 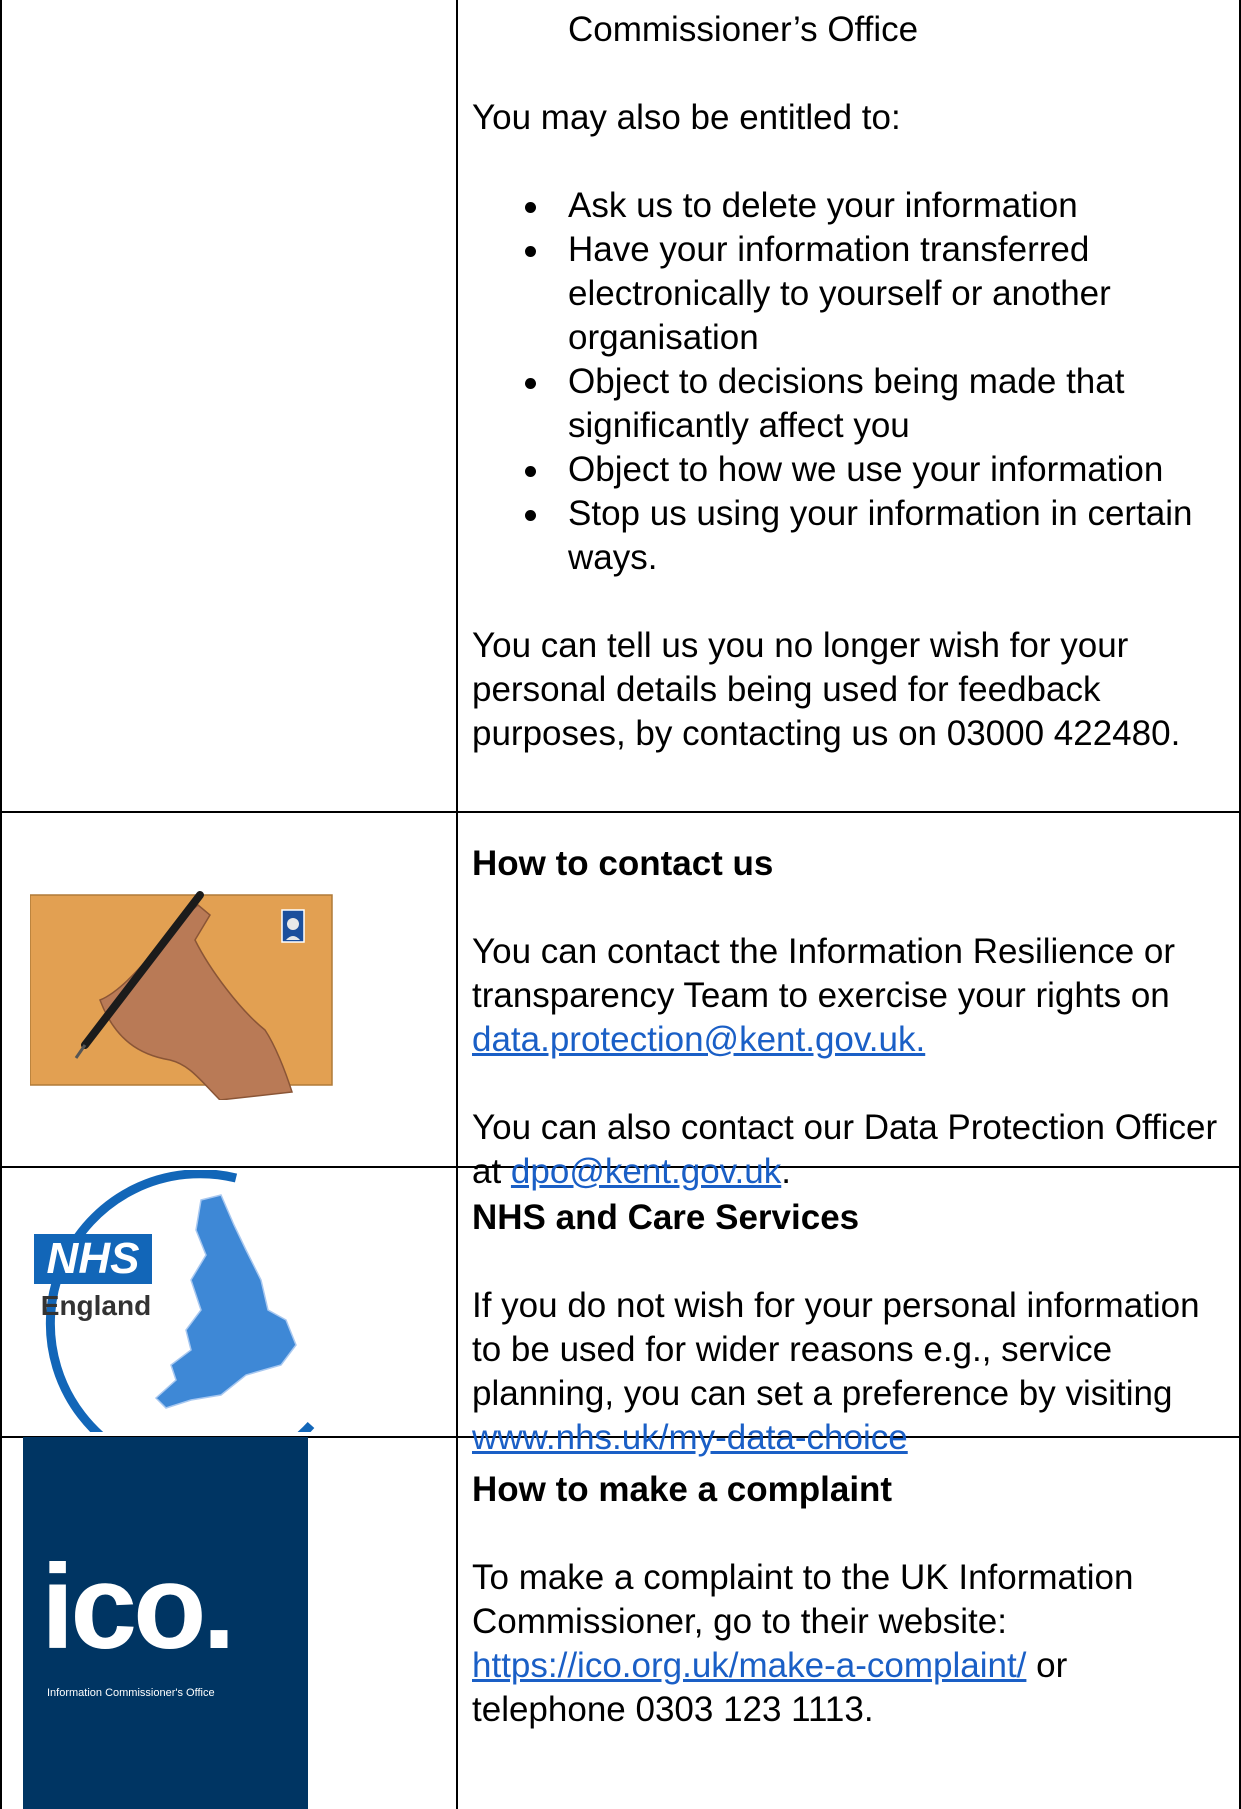 I want to click on contact-heading: How to contact us, so click(x=623, y=863).